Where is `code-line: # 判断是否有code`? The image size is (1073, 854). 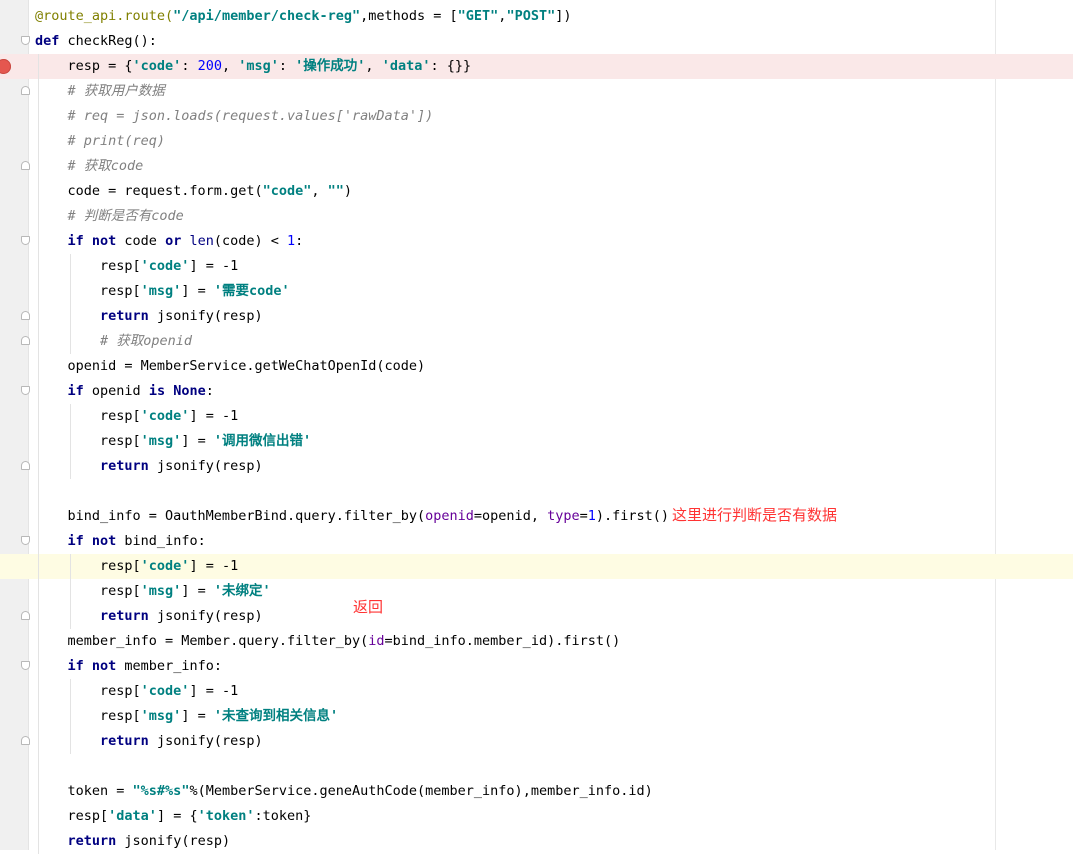 code-line: # 判断是否有code is located at coordinates (536, 216).